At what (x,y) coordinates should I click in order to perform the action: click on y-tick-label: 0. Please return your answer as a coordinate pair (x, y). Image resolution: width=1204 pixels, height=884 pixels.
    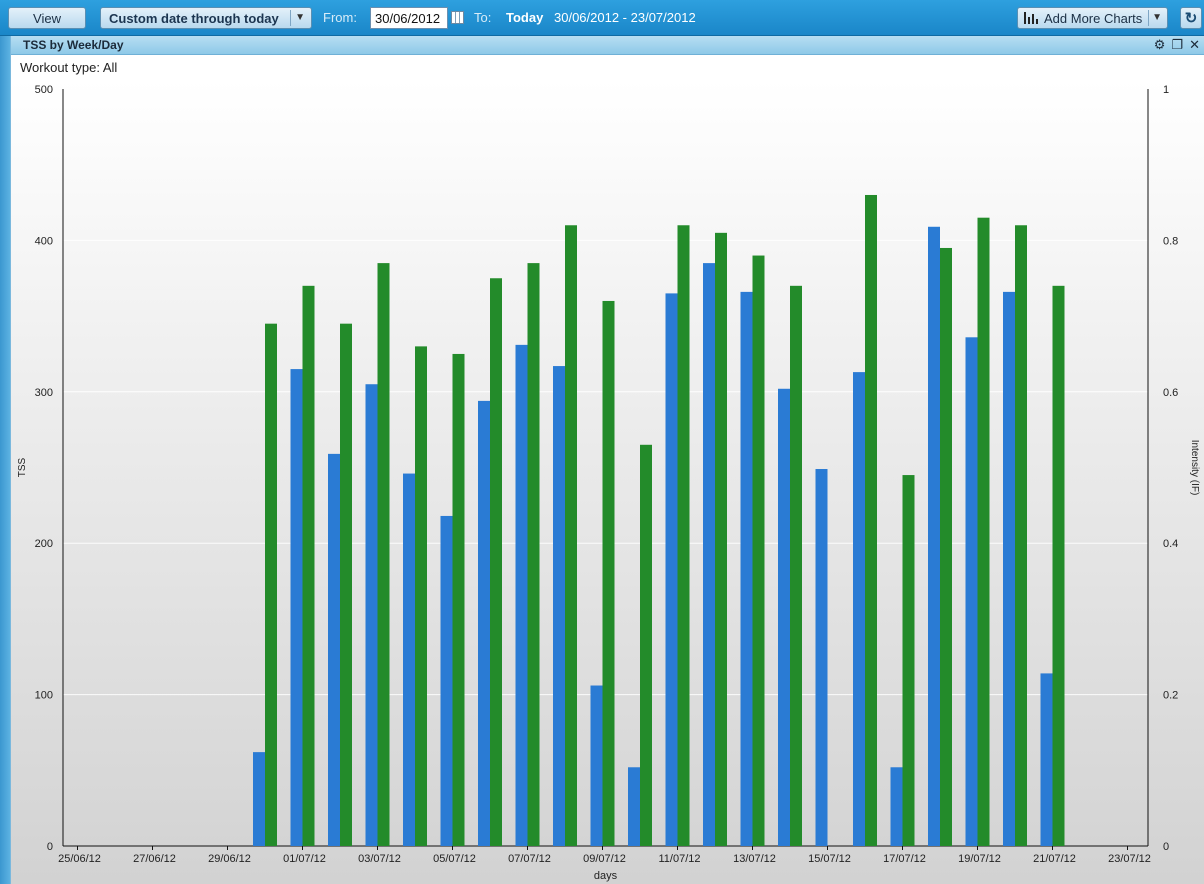
    Looking at the image, I should click on (50, 847).